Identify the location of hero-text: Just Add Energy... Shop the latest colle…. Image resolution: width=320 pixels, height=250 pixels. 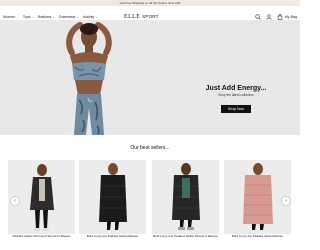
(236, 100).